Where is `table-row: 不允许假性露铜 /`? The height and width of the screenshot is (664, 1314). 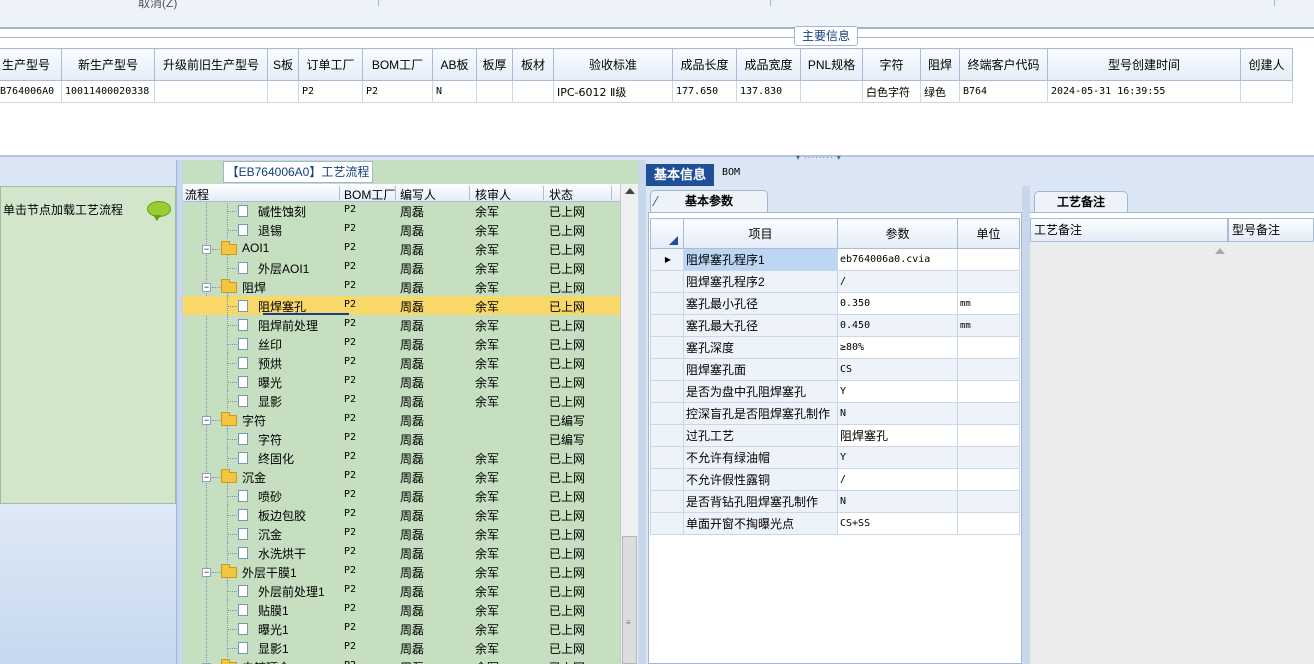 table-row: 不允许假性露铜 / is located at coordinates (835, 479).